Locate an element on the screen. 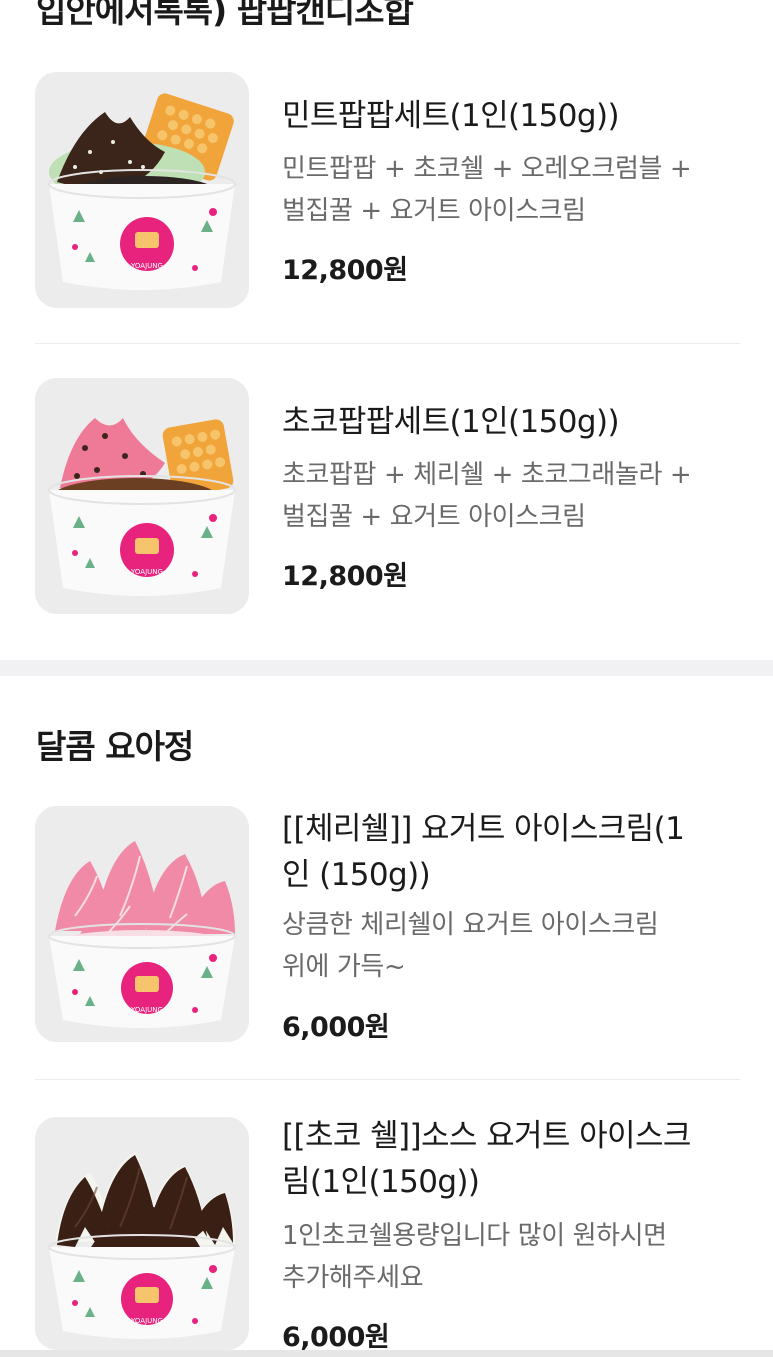 This screenshot has width=773, height=1357. menu-item-description: 초코팝팝 + 체리쉘 + 초코그래놀라 + 벌집꿀 + 요거트 아이스크림 is located at coordinates (517, 496).